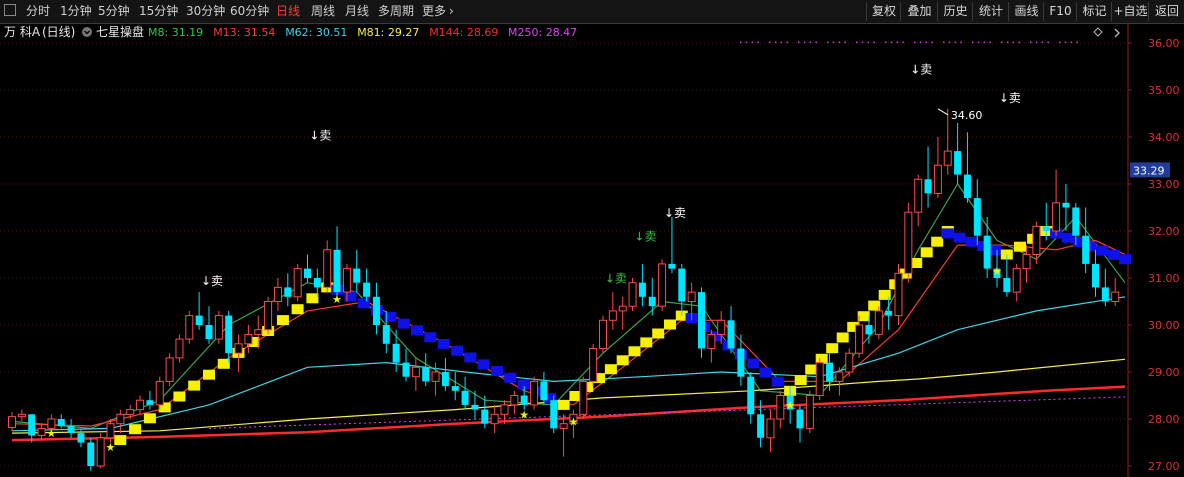  What do you see at coordinates (919, 11) in the screenshot?
I see `toolbar-button: 叠加` at bounding box center [919, 11].